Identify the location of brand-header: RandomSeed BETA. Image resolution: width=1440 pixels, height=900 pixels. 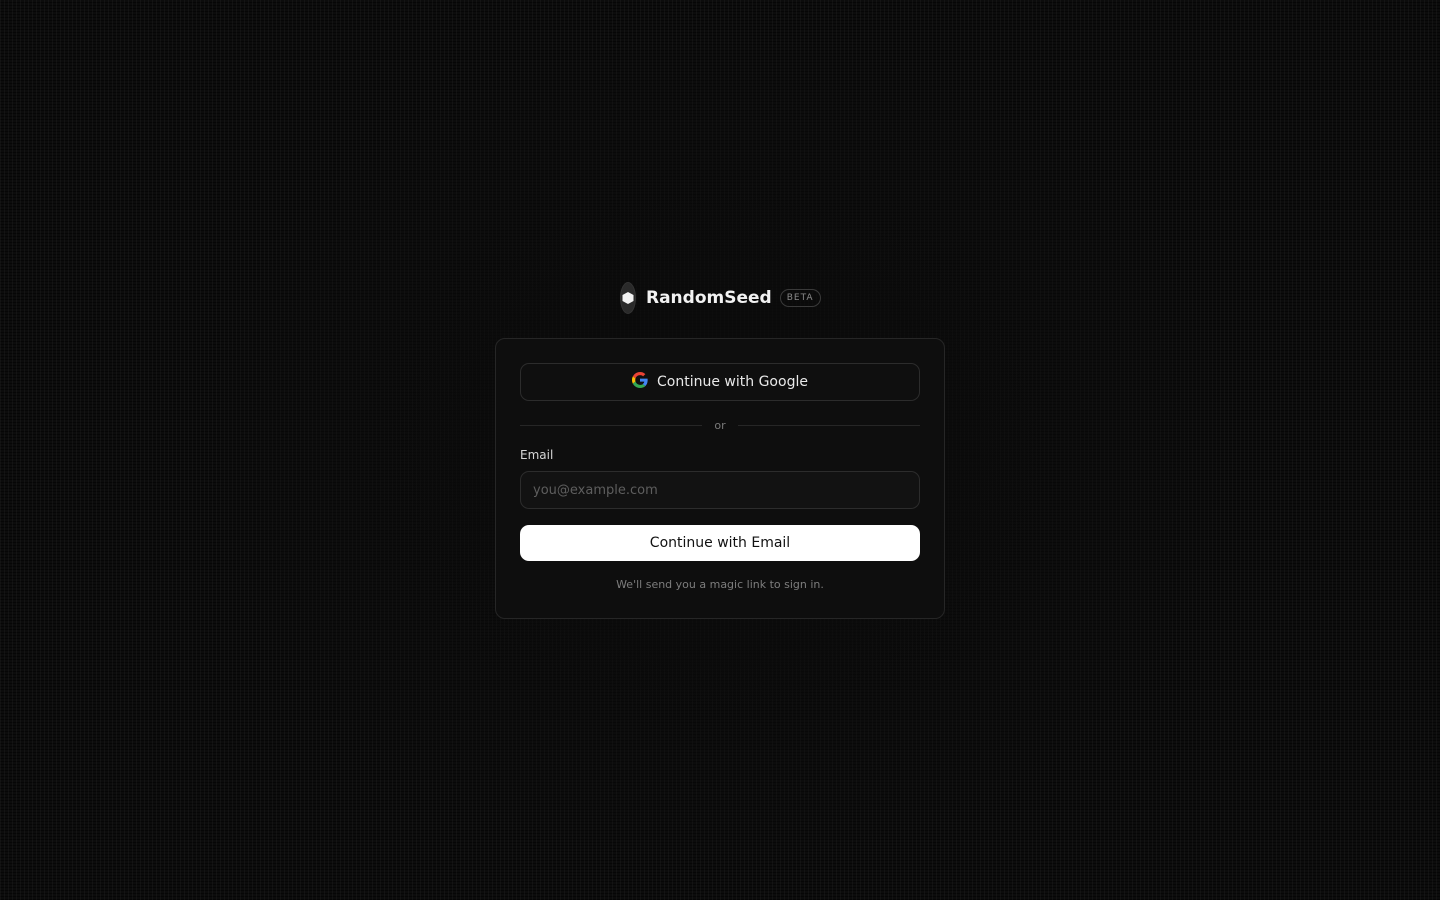
(720, 298).